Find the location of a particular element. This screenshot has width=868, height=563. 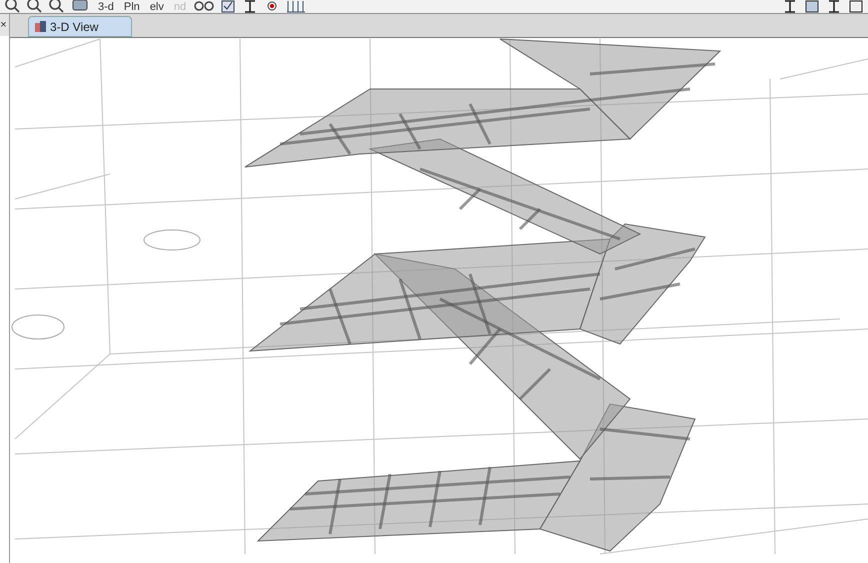

close-button: × is located at coordinates (4, 25).